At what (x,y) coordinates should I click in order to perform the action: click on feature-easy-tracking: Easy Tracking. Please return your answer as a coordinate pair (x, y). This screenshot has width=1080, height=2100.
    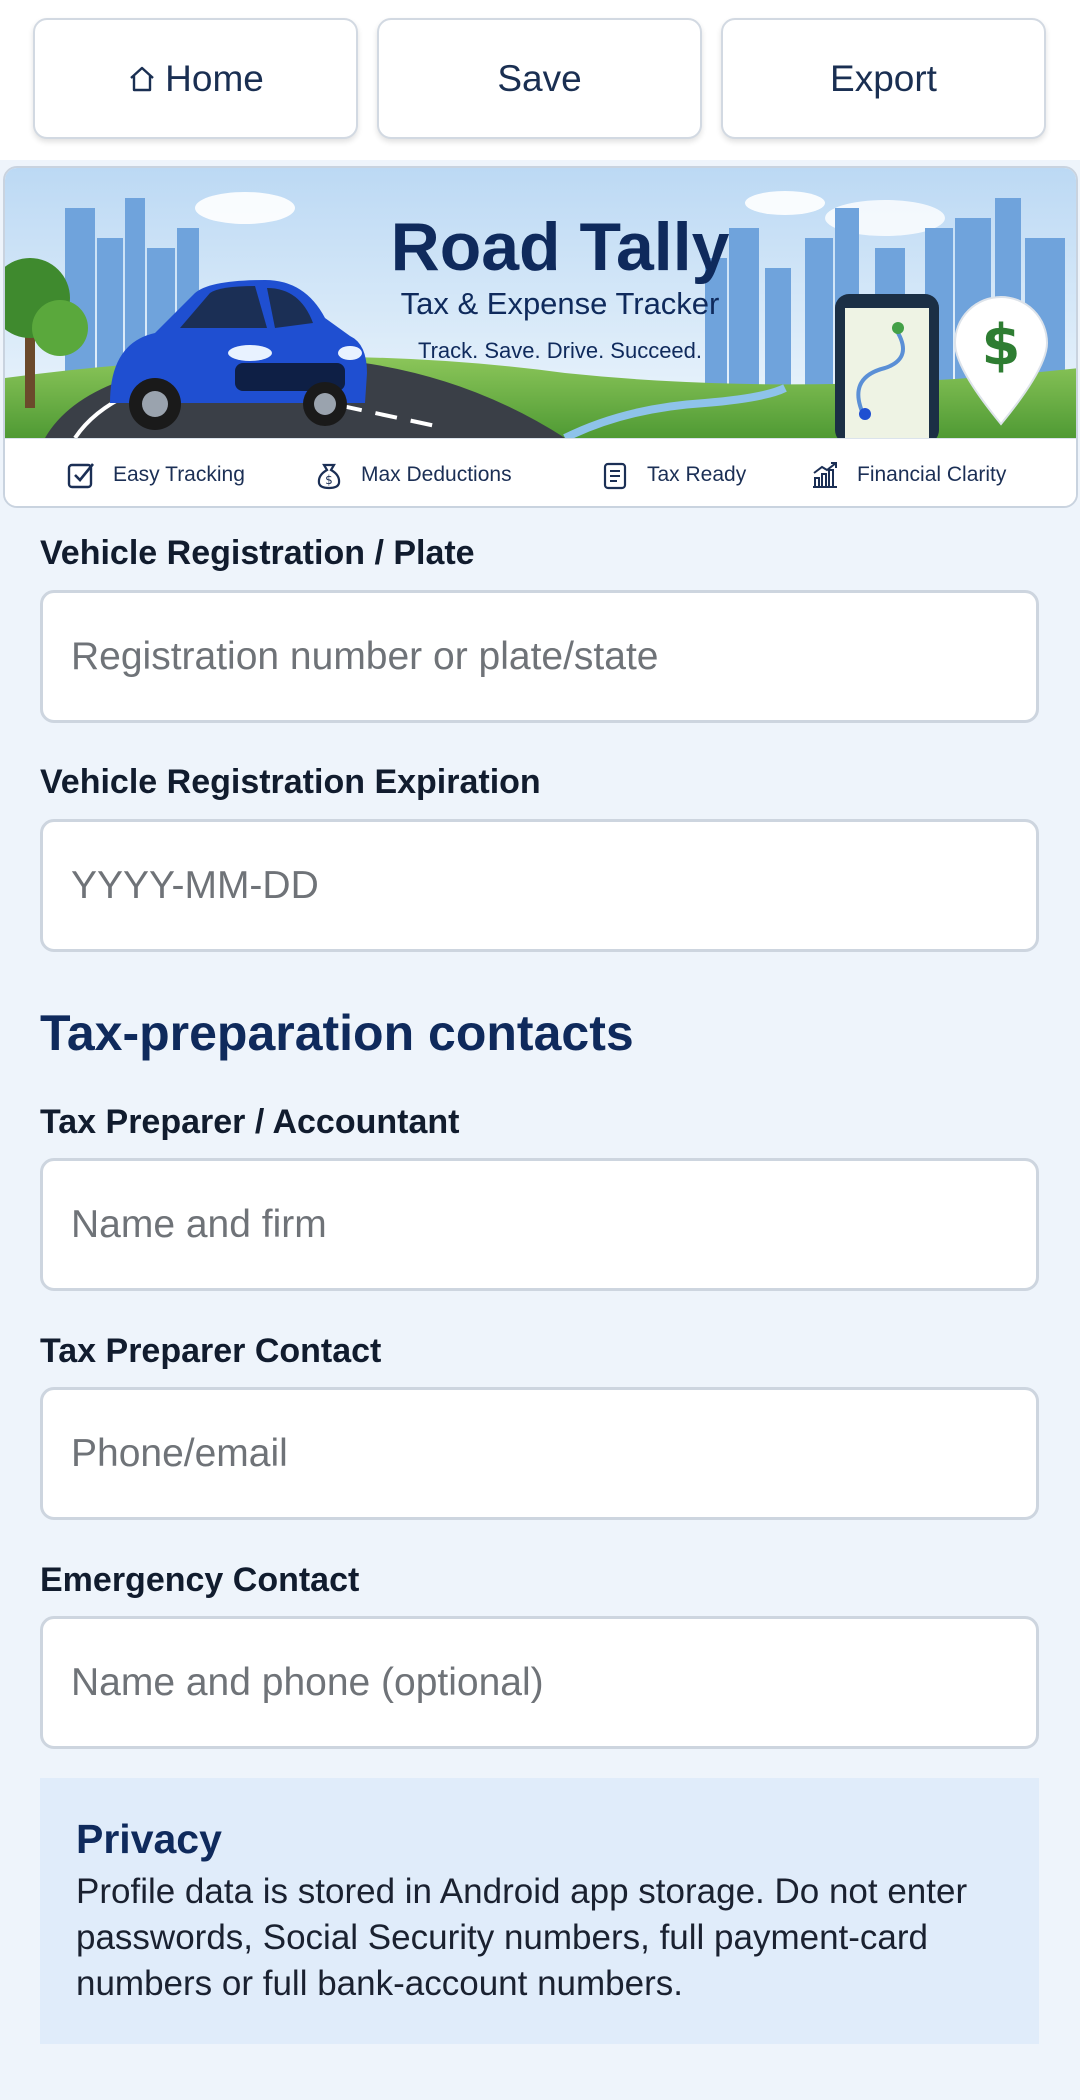
    Looking at the image, I should click on (155, 472).